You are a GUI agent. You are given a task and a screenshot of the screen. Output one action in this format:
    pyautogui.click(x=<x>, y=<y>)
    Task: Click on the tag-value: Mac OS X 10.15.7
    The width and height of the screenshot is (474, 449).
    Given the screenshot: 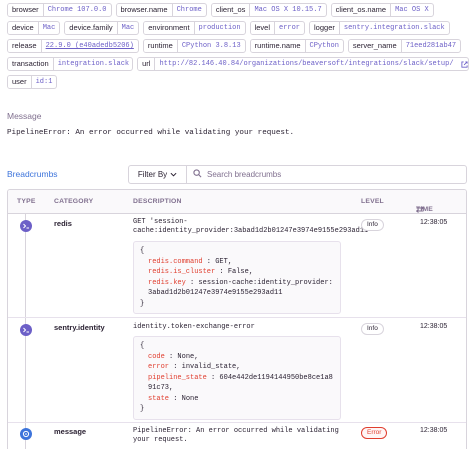 What is the action you would take?
    pyautogui.click(x=287, y=10)
    